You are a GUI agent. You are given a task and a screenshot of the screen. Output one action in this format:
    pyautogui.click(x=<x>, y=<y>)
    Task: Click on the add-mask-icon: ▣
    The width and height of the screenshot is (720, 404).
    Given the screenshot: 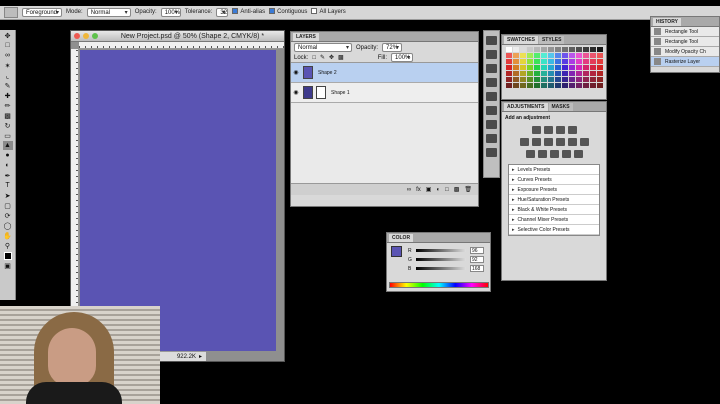 What is the action you would take?
    pyautogui.click(x=429, y=189)
    